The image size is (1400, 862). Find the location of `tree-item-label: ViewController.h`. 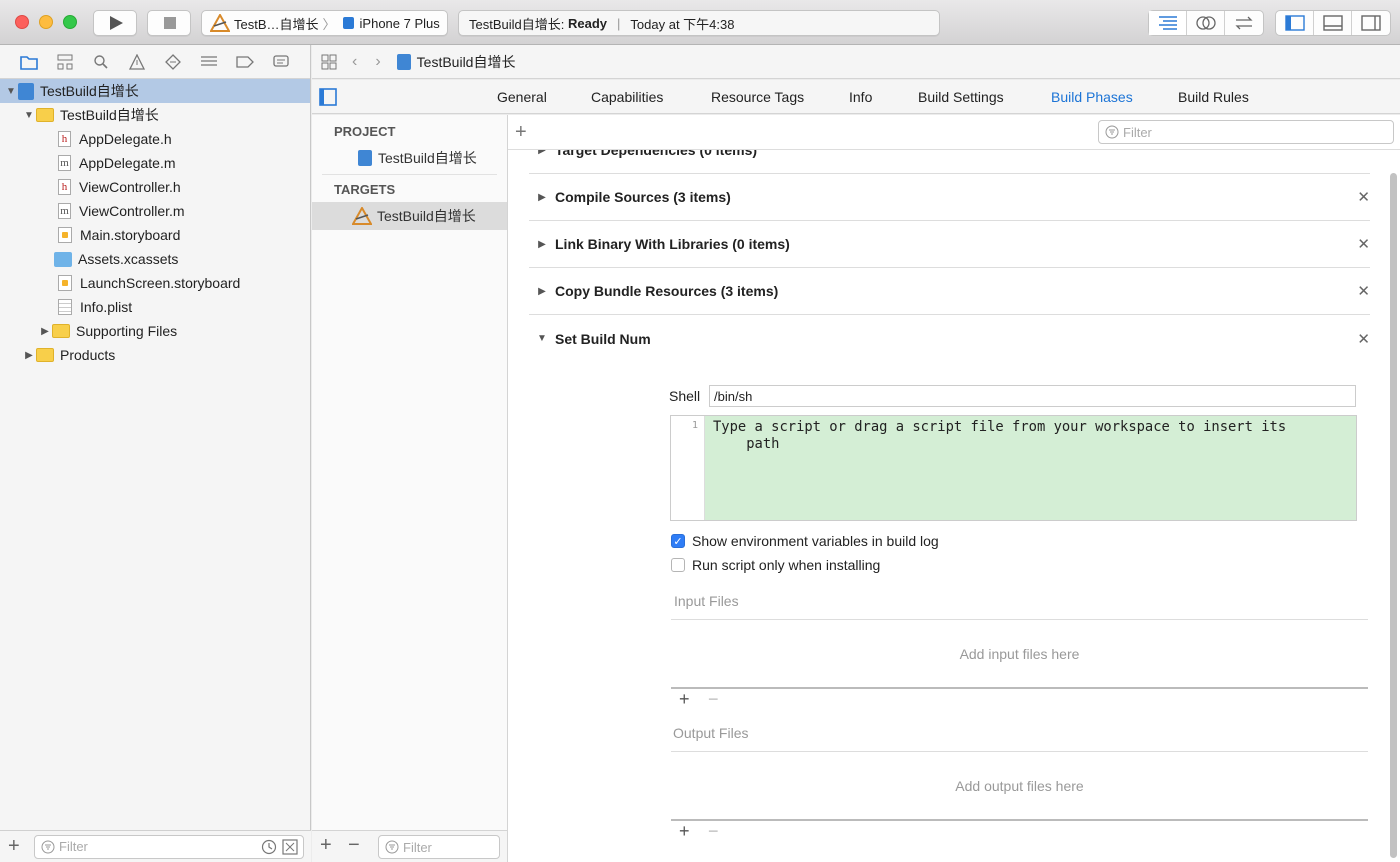

tree-item-label: ViewController.h is located at coordinates (130, 187).